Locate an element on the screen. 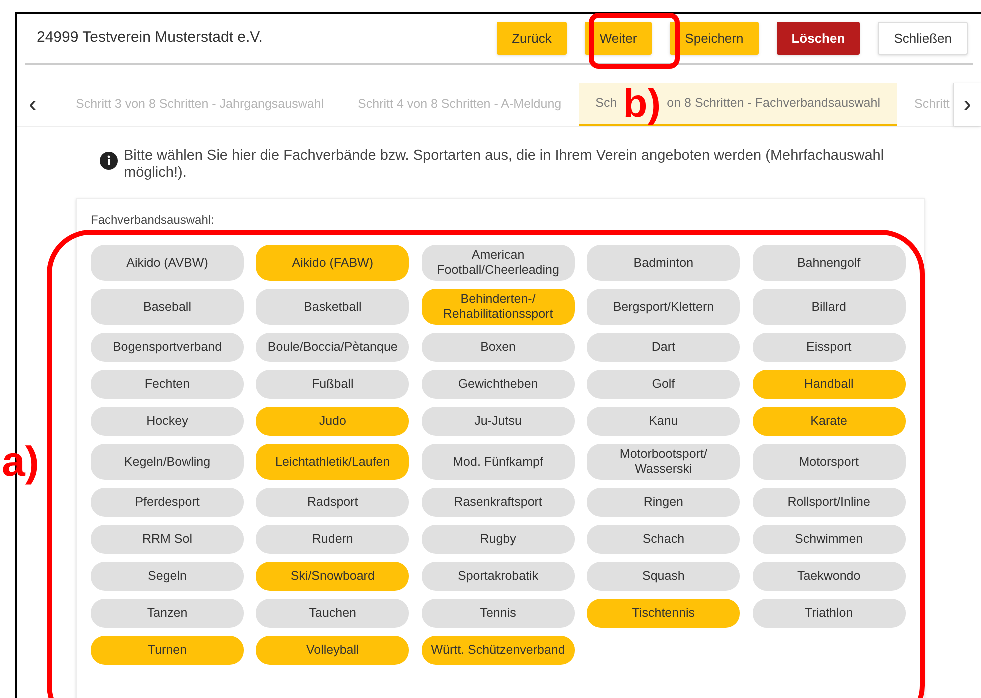 The height and width of the screenshot is (698, 981). sport-chip: Schwimmen is located at coordinates (829, 539).